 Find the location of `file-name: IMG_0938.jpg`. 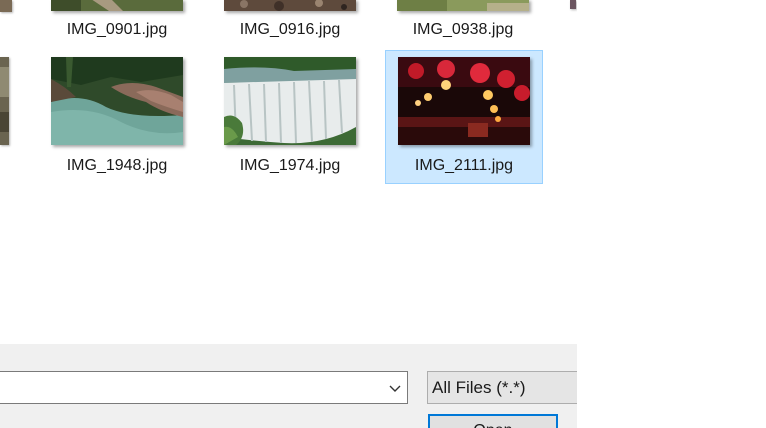

file-name: IMG_0938.jpg is located at coordinates (463, 29).